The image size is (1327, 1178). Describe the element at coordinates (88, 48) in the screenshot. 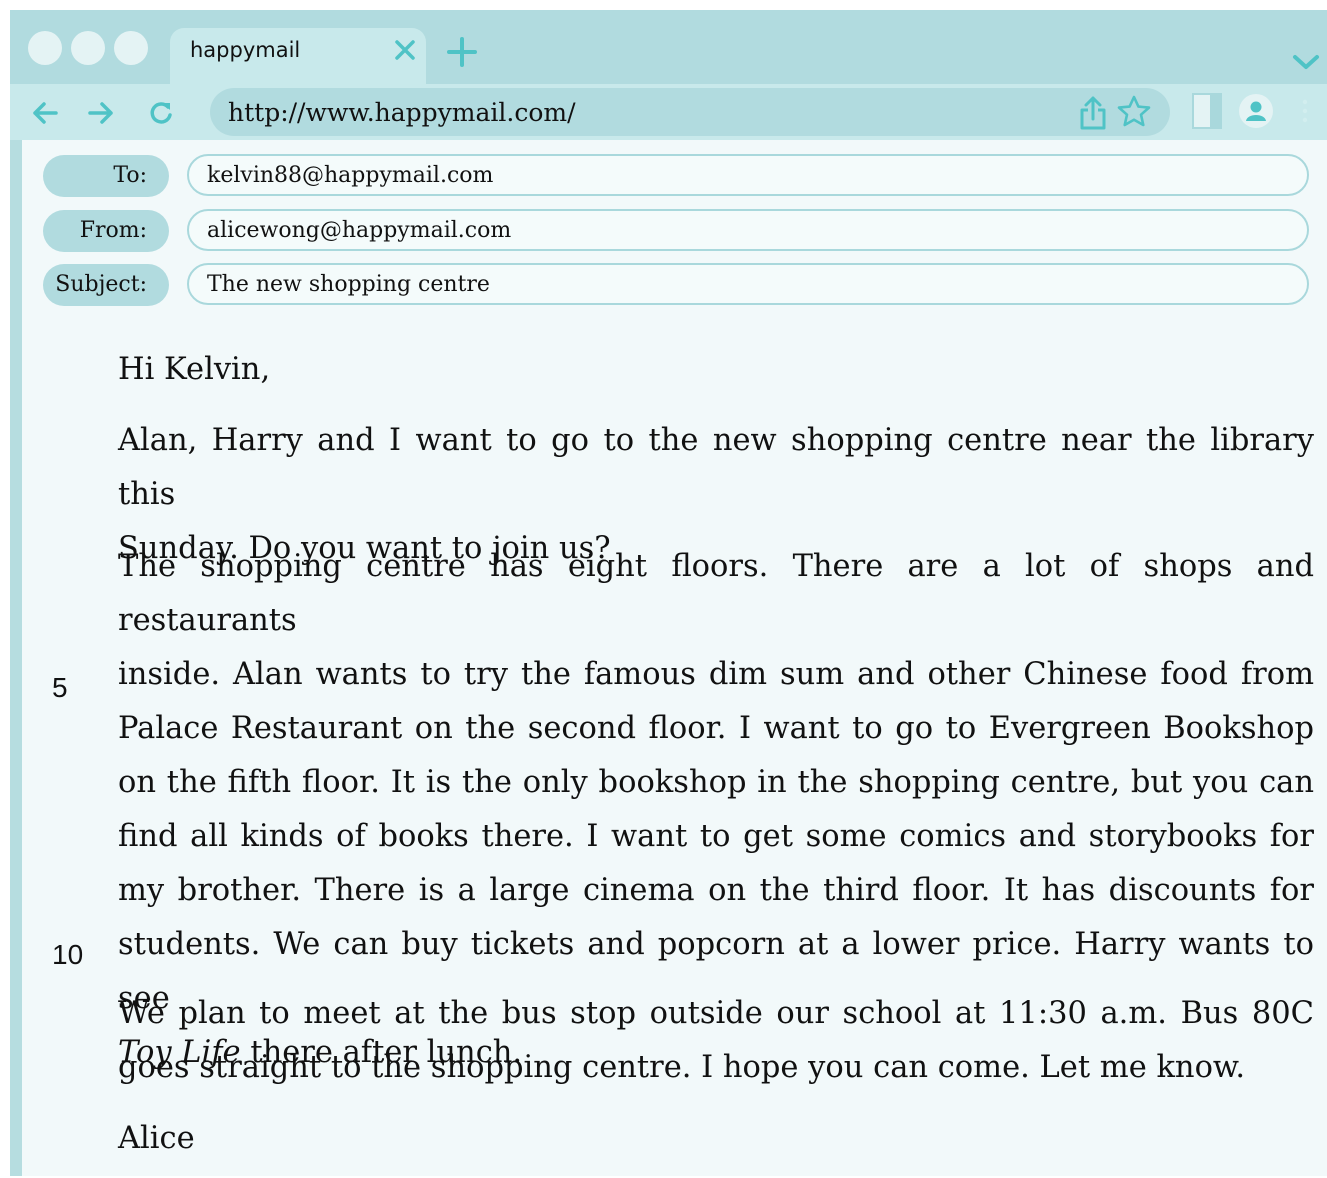

I see `window-control-minimize` at that location.